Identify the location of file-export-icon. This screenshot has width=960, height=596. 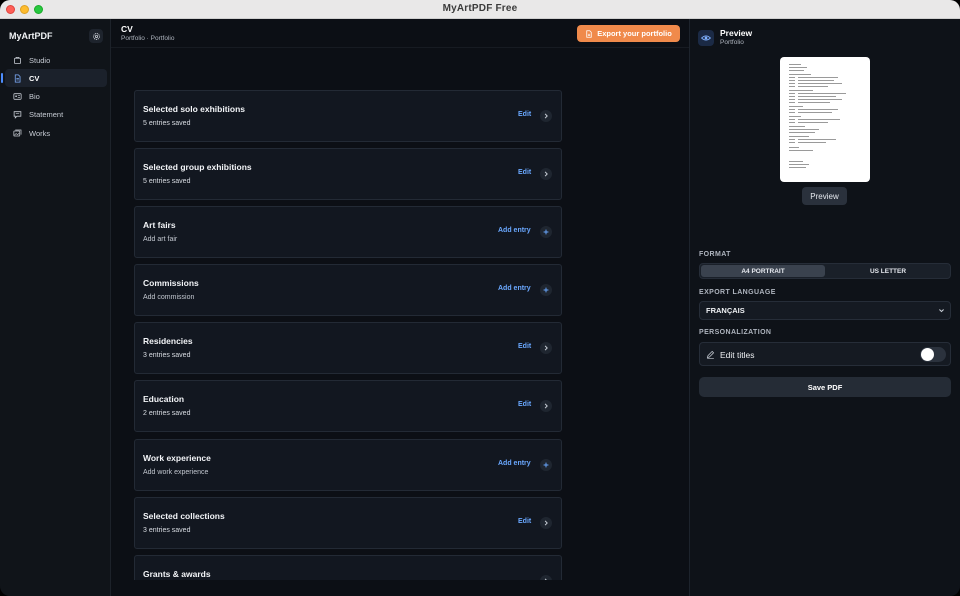
(589, 33).